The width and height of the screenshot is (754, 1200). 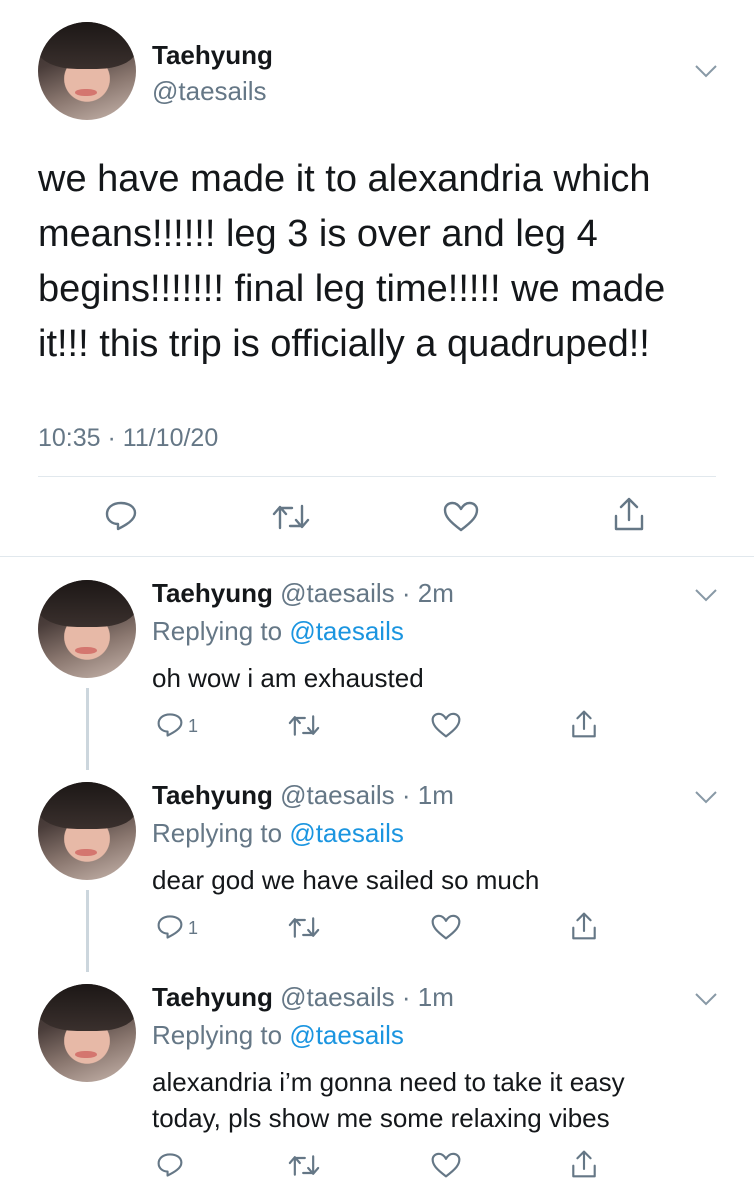 I want to click on reply-text: dear god we have sailed so much, so click(x=345, y=880).